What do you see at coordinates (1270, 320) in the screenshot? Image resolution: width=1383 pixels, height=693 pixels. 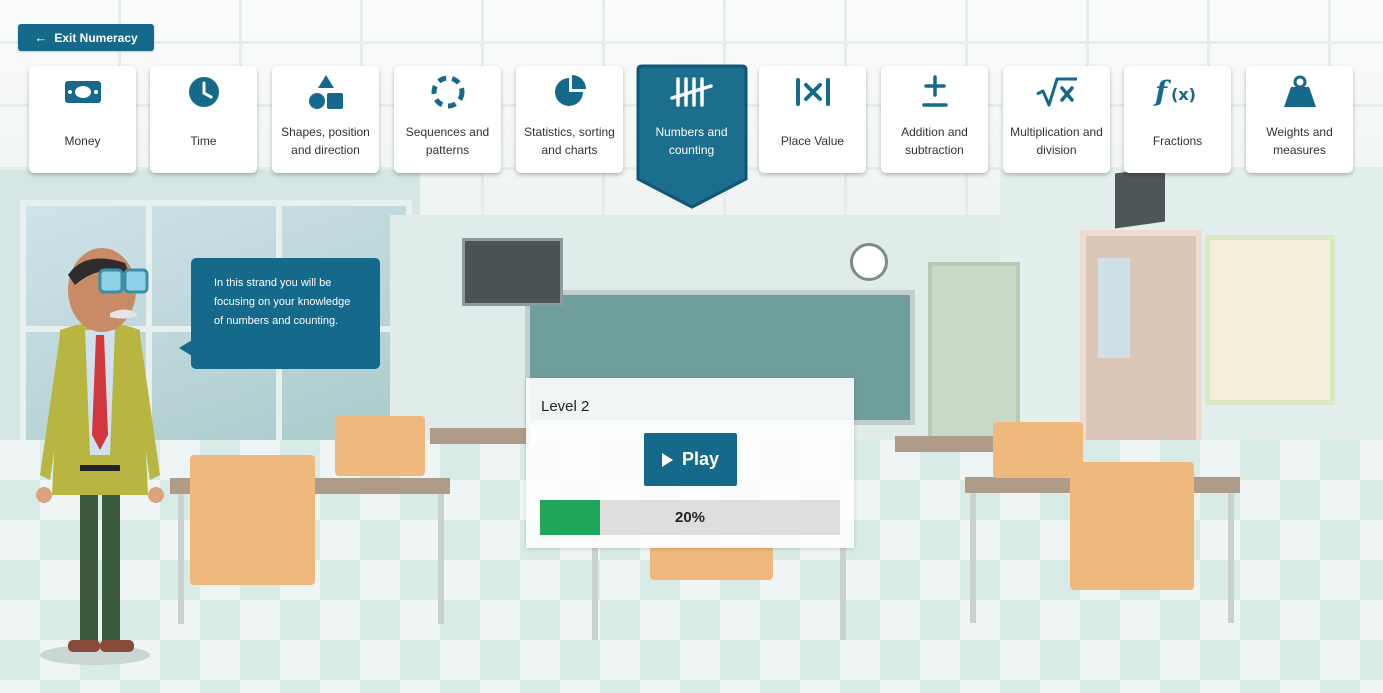 I see `corkboard` at bounding box center [1270, 320].